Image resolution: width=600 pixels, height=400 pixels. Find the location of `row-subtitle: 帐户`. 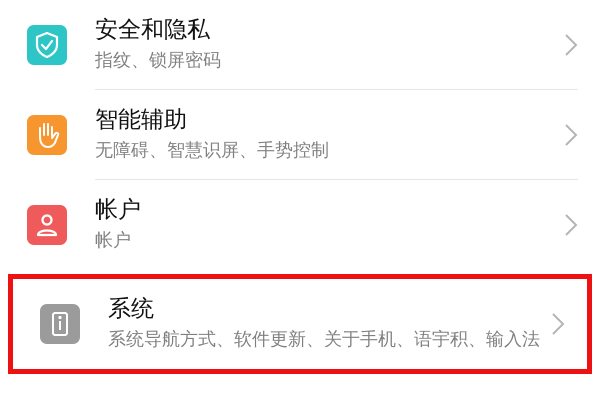

row-subtitle: 帐户 is located at coordinates (113, 241).